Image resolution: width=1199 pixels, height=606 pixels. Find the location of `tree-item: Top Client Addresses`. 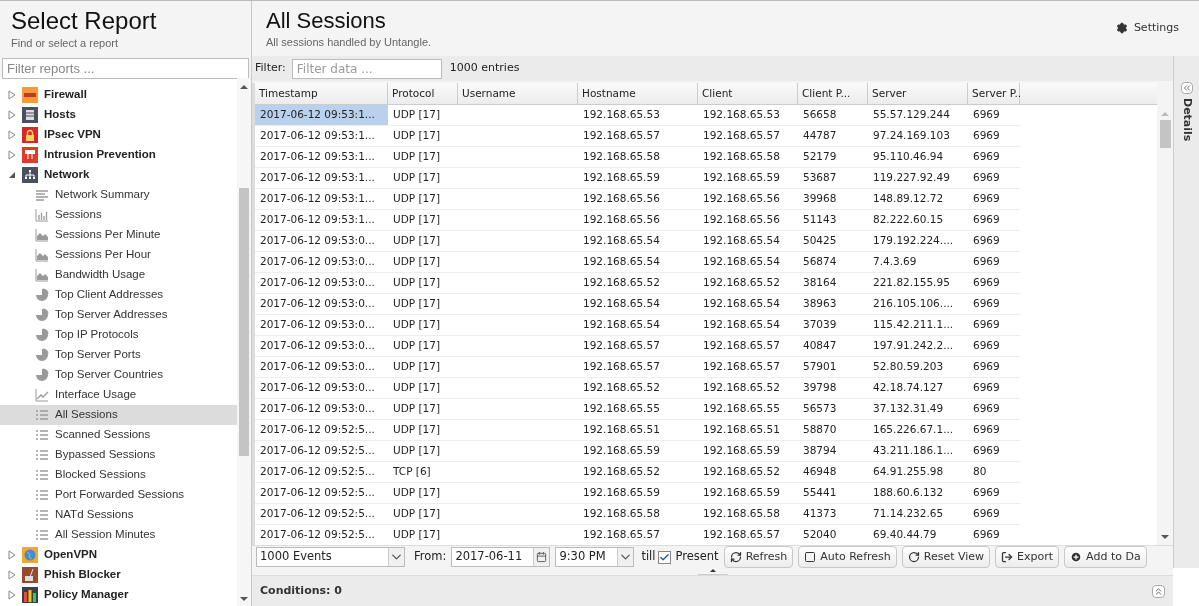

tree-item: Top Client Addresses is located at coordinates (118, 295).